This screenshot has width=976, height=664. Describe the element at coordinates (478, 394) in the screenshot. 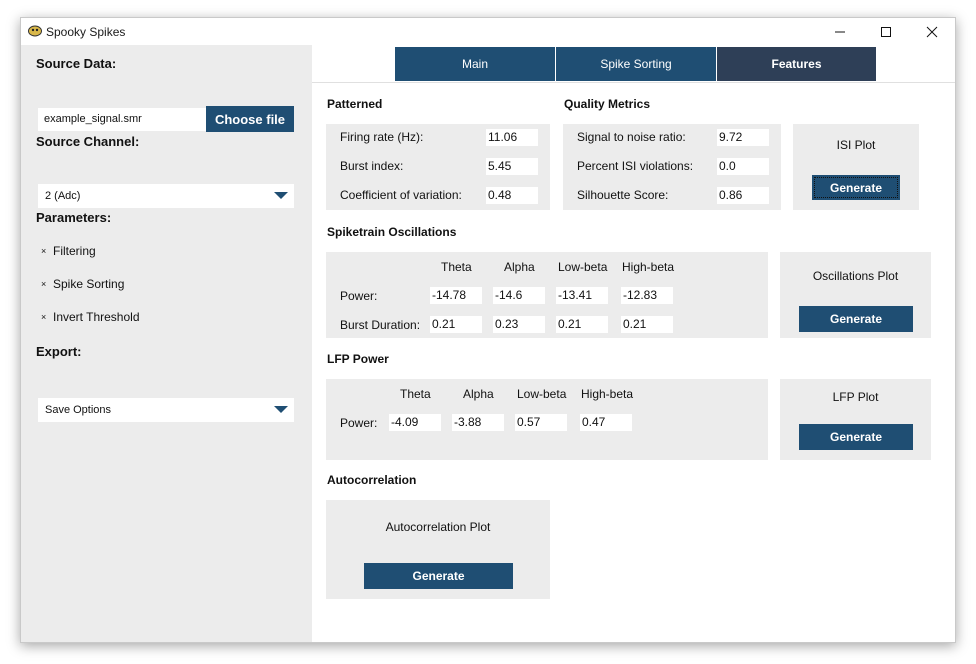

I see `lfp-col-alpha: Alpha` at that location.